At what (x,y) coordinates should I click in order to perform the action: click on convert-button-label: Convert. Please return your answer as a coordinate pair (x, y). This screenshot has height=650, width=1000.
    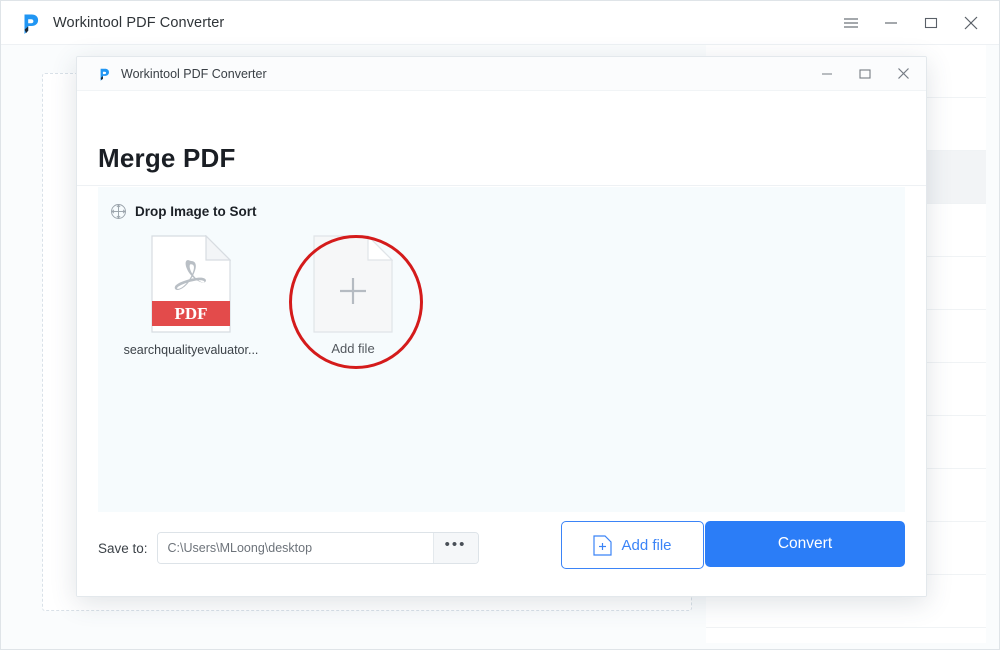
    Looking at the image, I should click on (805, 543).